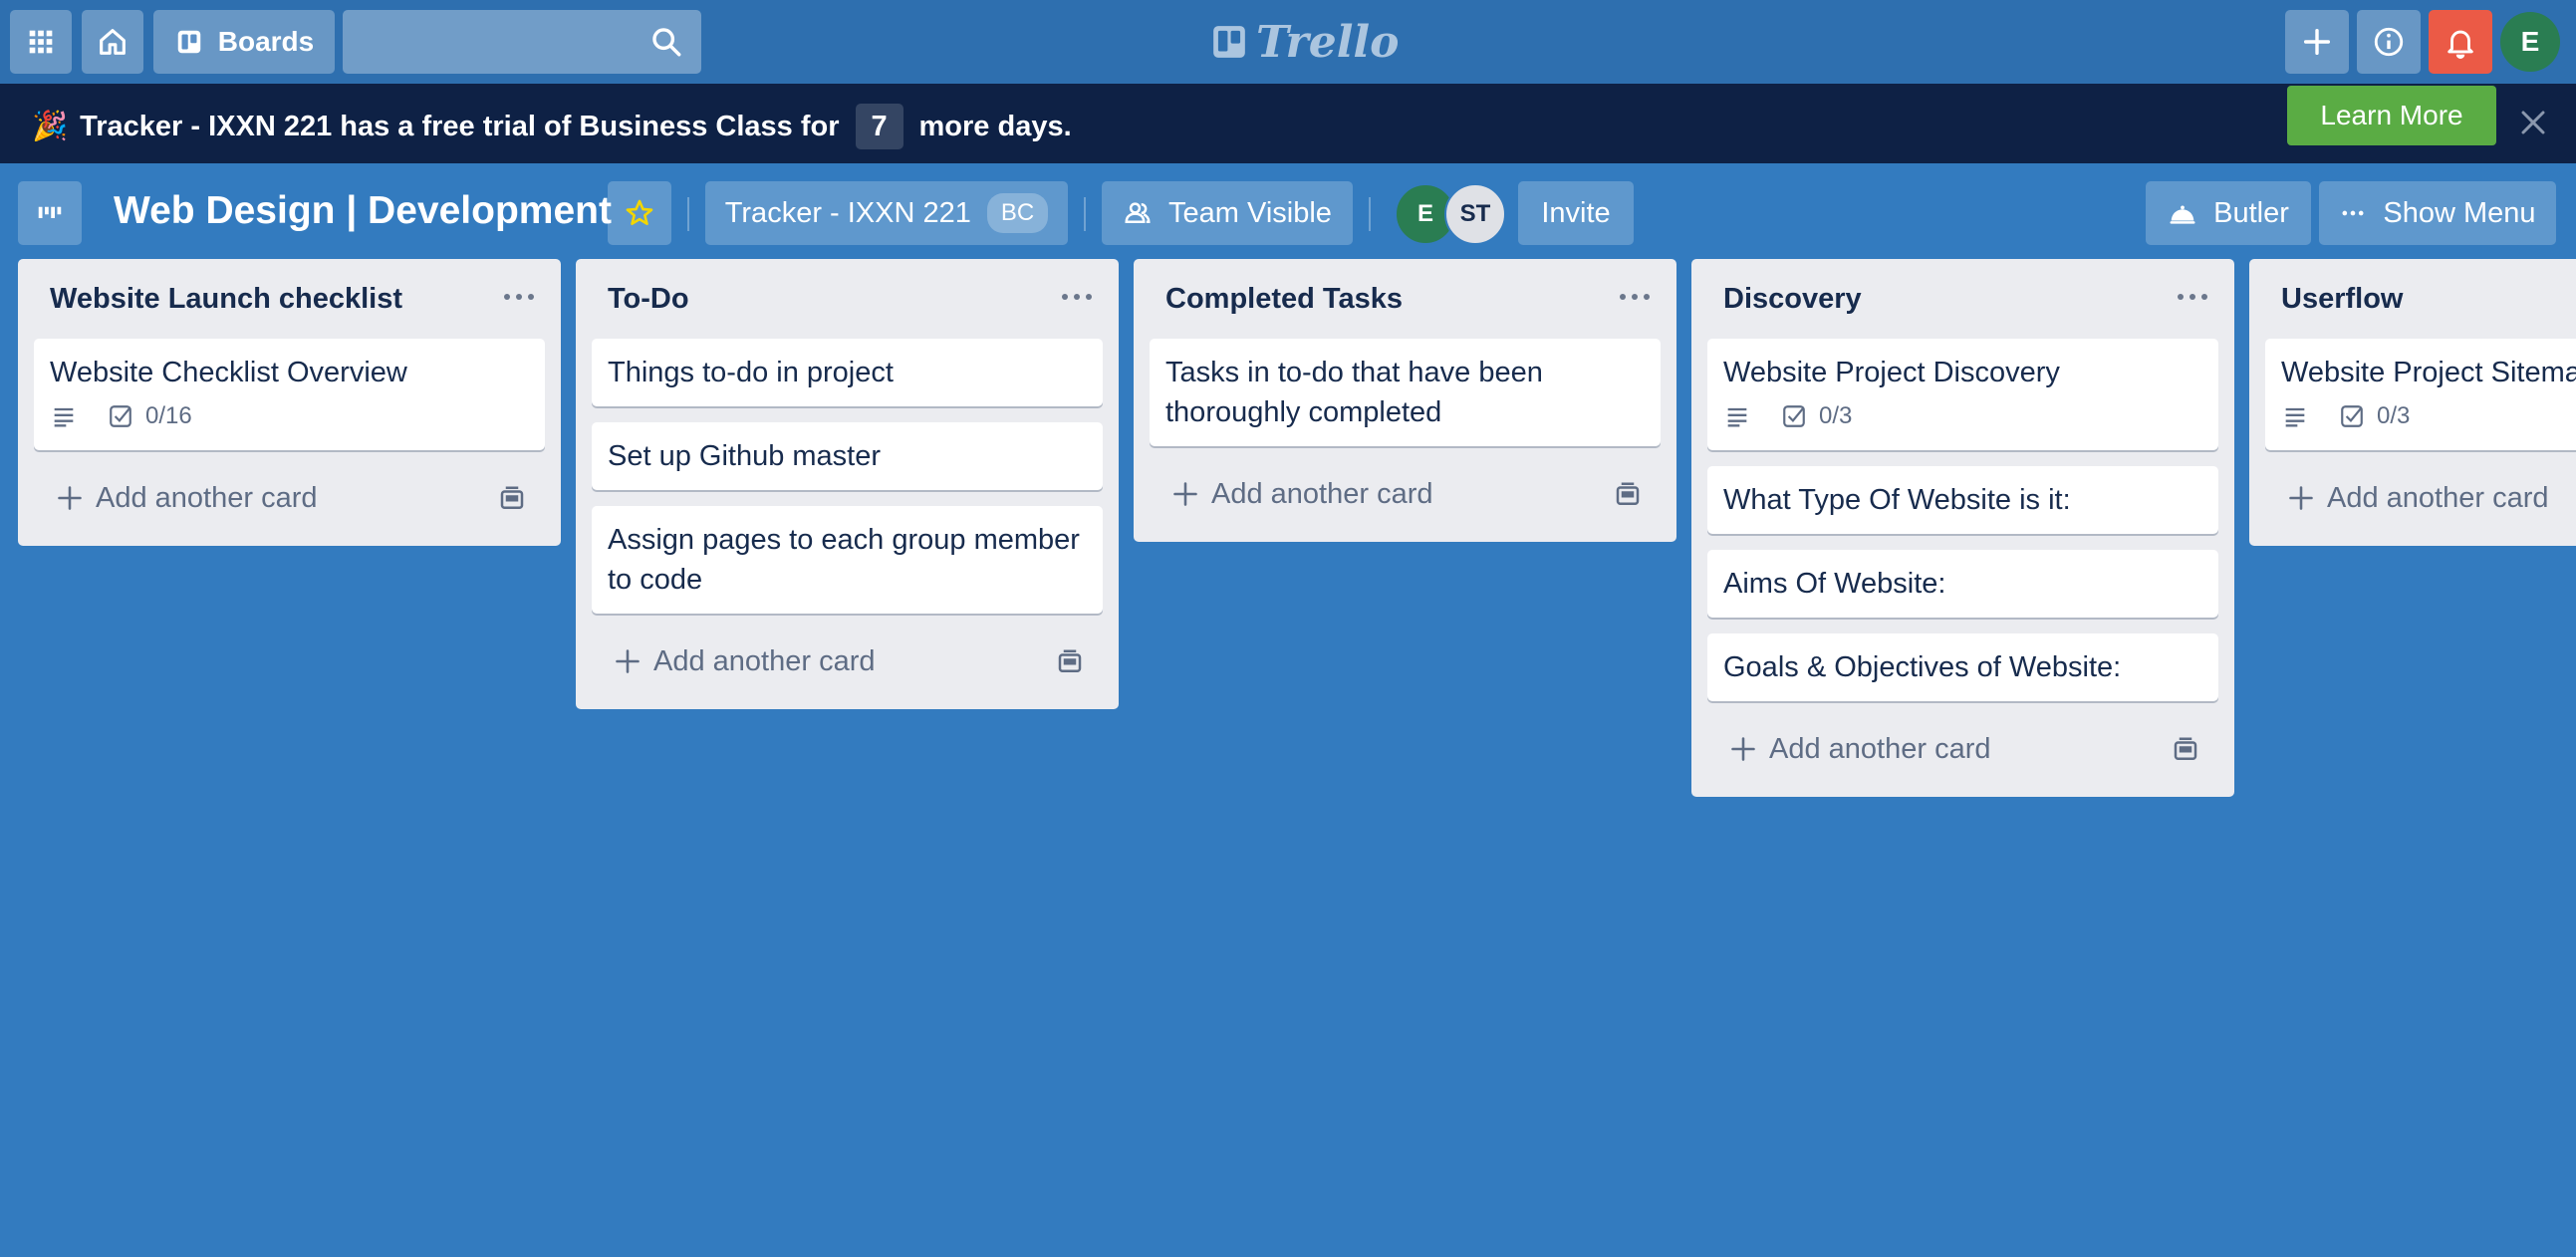 This screenshot has width=2576, height=1257. Describe the element at coordinates (244, 42) in the screenshot. I see `boards-button: Boards` at that location.